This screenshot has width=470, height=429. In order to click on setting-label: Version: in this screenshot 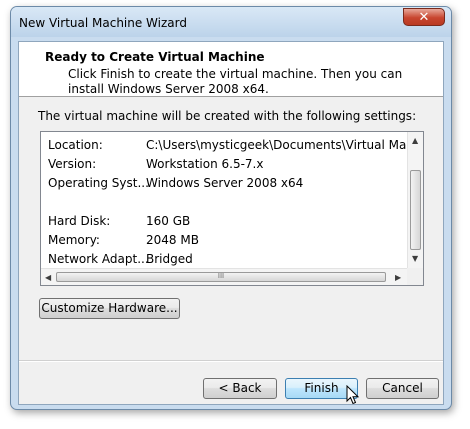, I will do `click(72, 164)`.